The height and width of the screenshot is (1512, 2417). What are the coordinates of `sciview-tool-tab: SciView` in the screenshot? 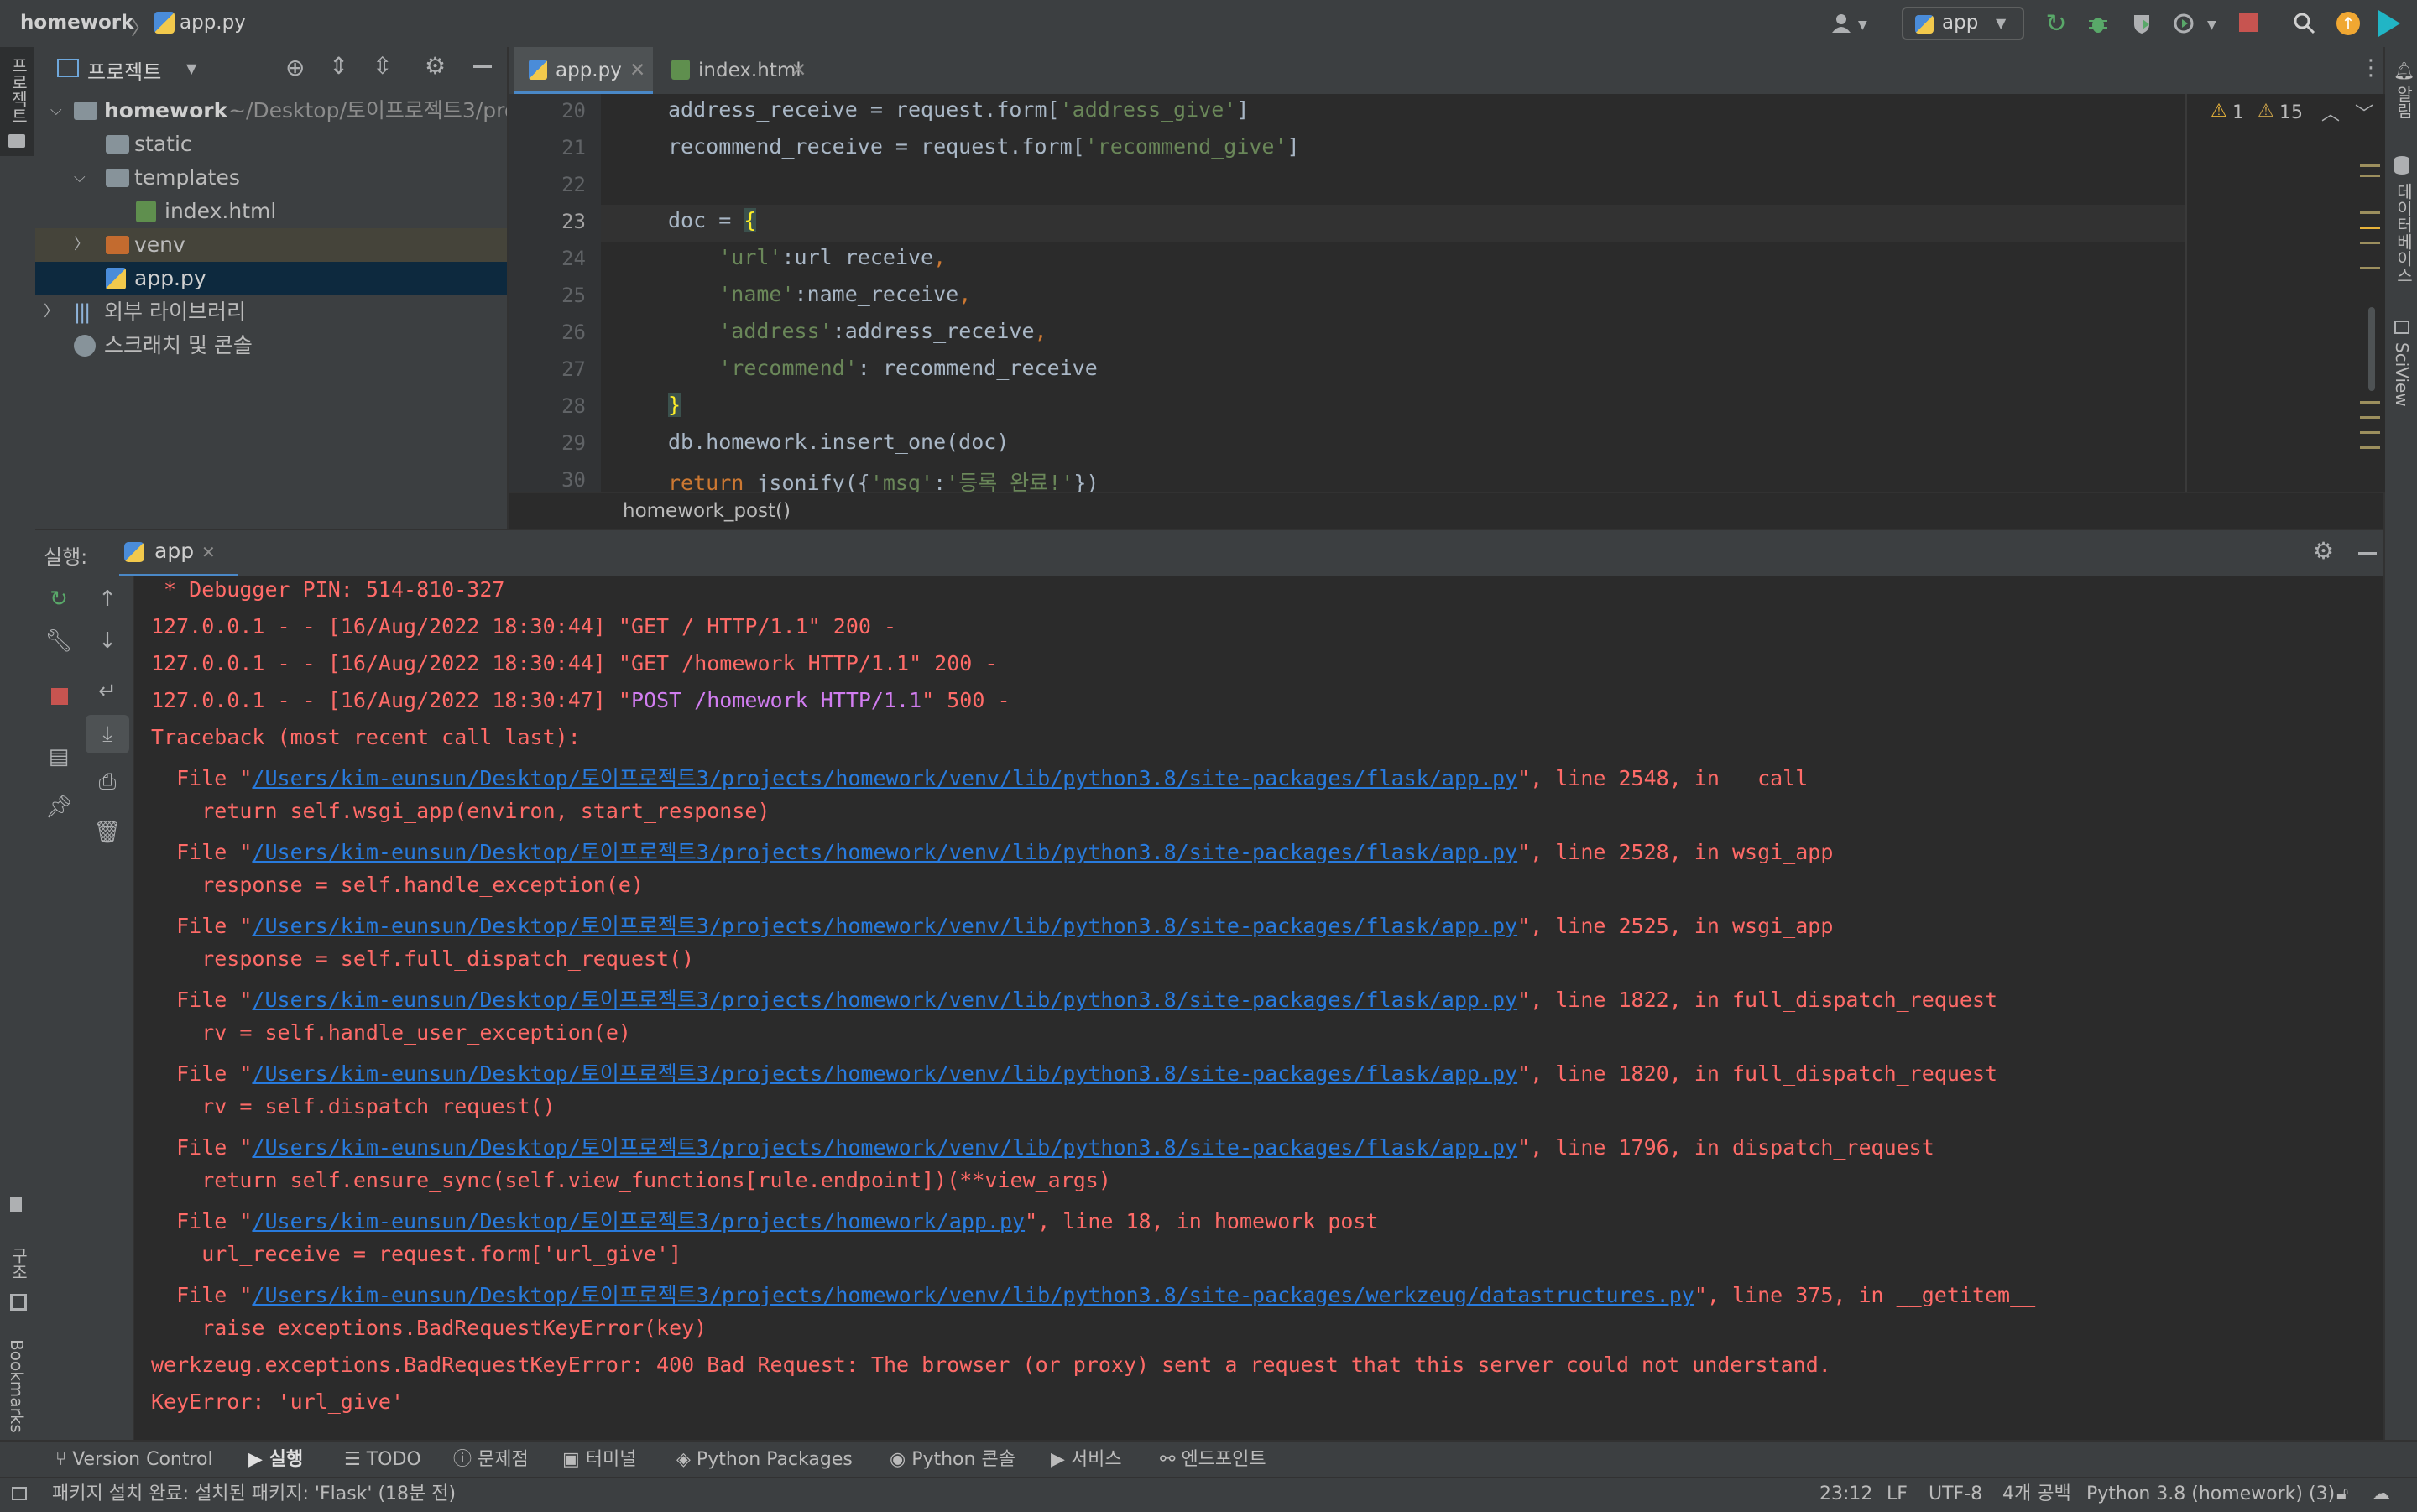 It's located at (2401, 391).